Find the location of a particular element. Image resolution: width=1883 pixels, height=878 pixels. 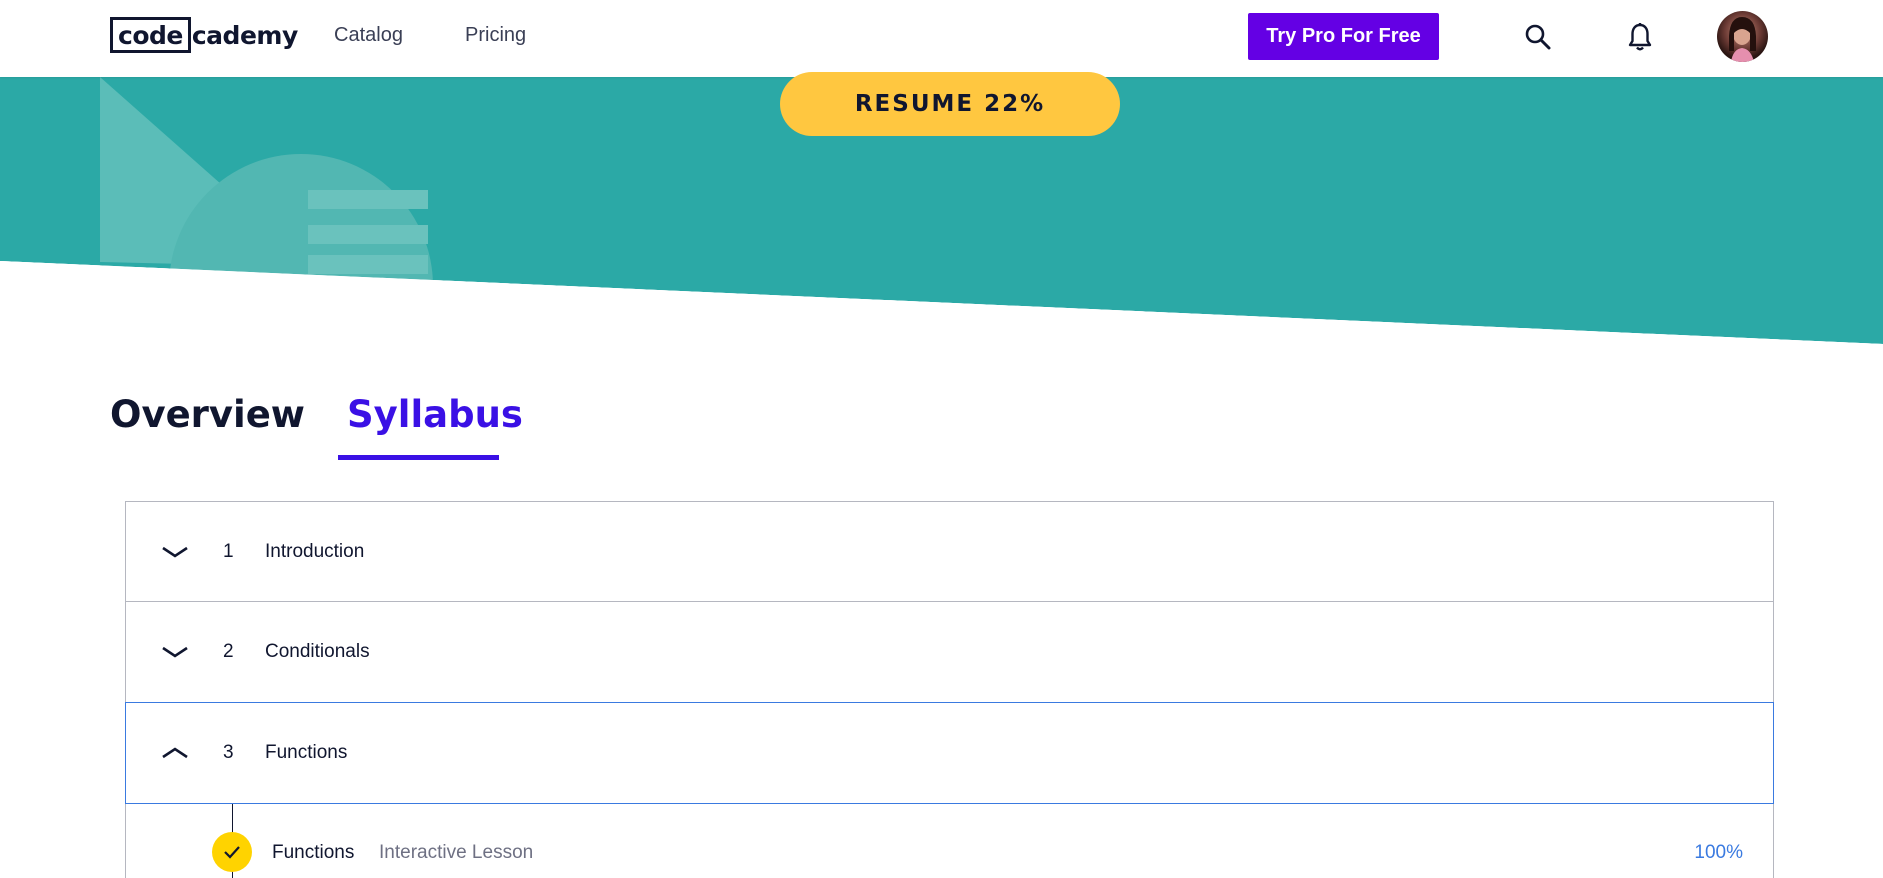

lesson-type-label: Interactive Lesson is located at coordinates (456, 852).